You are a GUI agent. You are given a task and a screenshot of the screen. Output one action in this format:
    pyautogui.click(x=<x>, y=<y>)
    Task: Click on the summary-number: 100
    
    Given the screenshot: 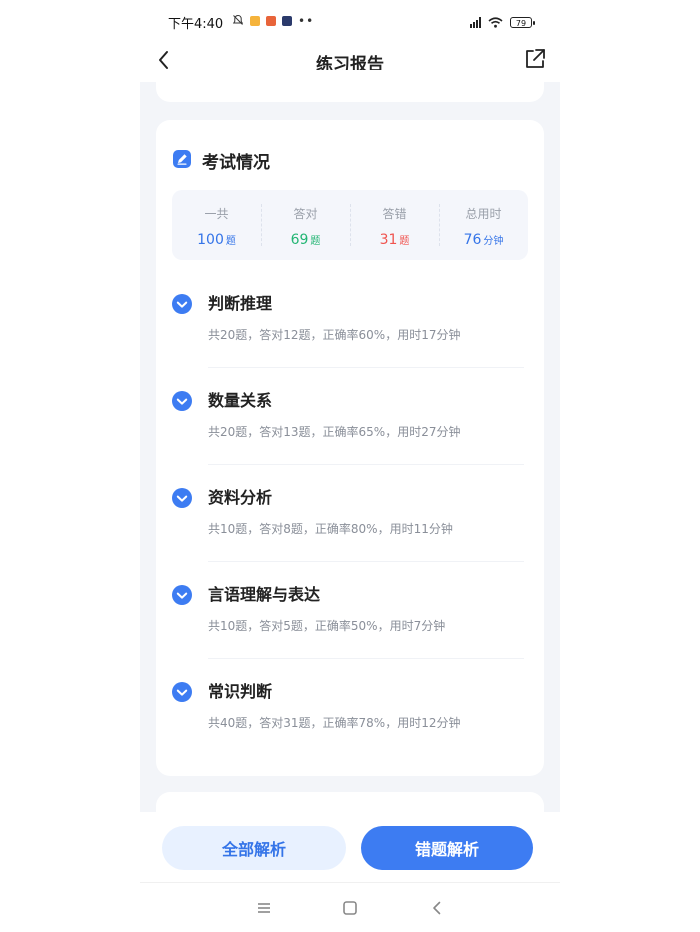 What is the action you would take?
    pyautogui.click(x=210, y=240)
    